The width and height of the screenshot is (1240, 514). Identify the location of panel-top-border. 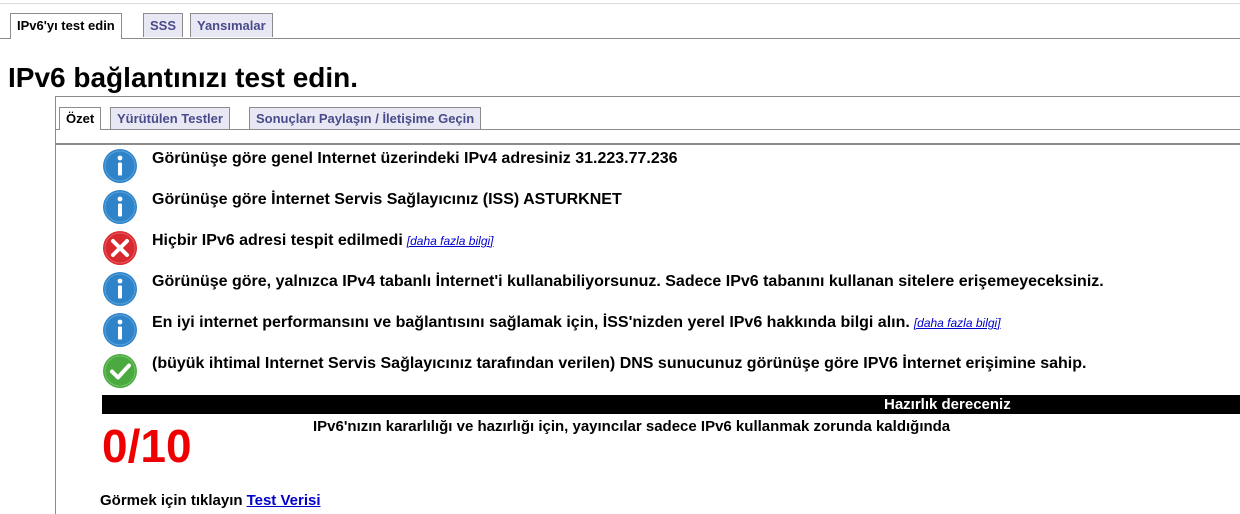
(647, 96).